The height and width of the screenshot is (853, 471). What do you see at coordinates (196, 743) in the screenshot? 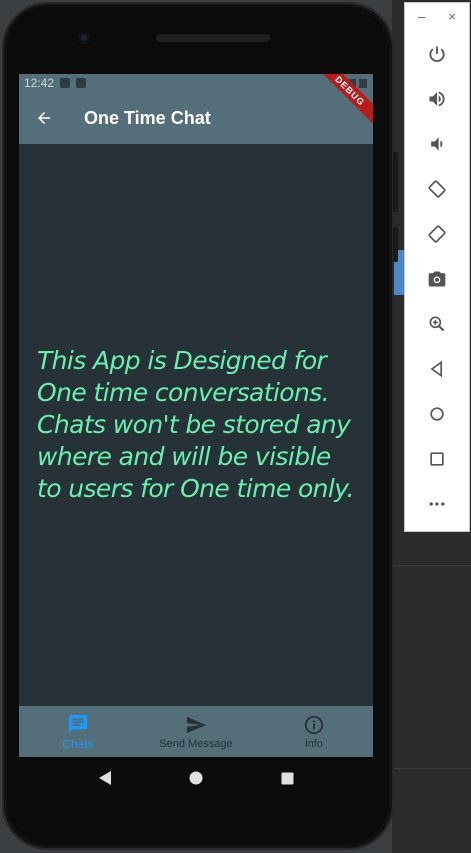
I see `tab-label: Send Message` at bounding box center [196, 743].